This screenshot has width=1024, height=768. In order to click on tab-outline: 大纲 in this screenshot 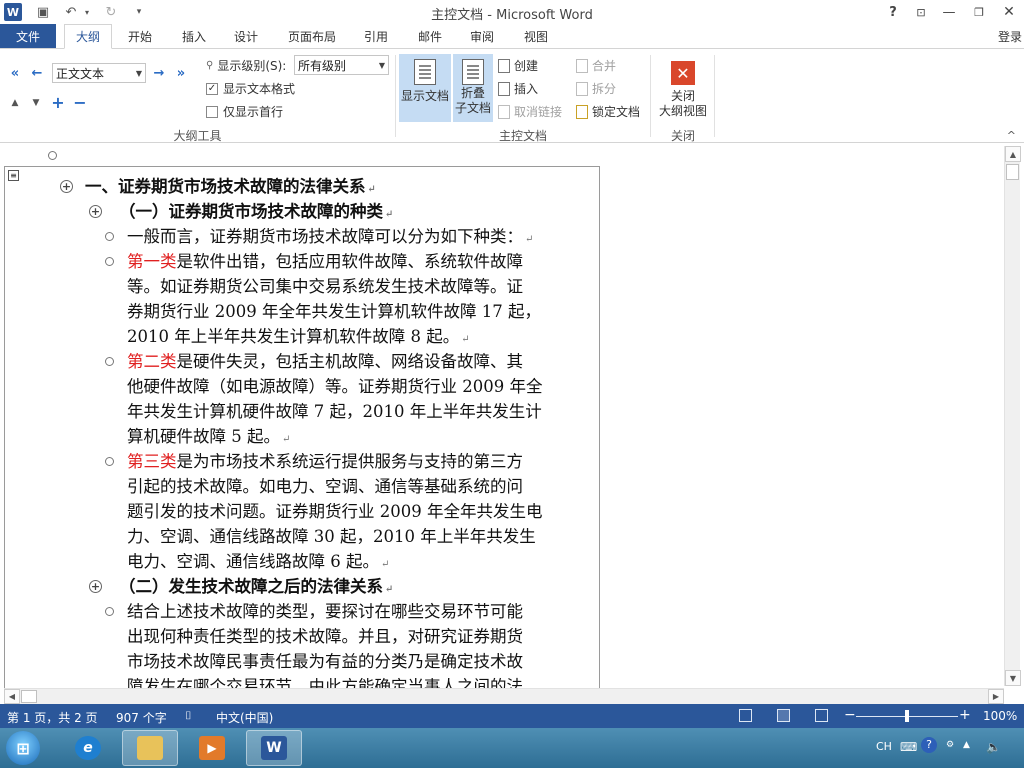, I will do `click(88, 36)`.